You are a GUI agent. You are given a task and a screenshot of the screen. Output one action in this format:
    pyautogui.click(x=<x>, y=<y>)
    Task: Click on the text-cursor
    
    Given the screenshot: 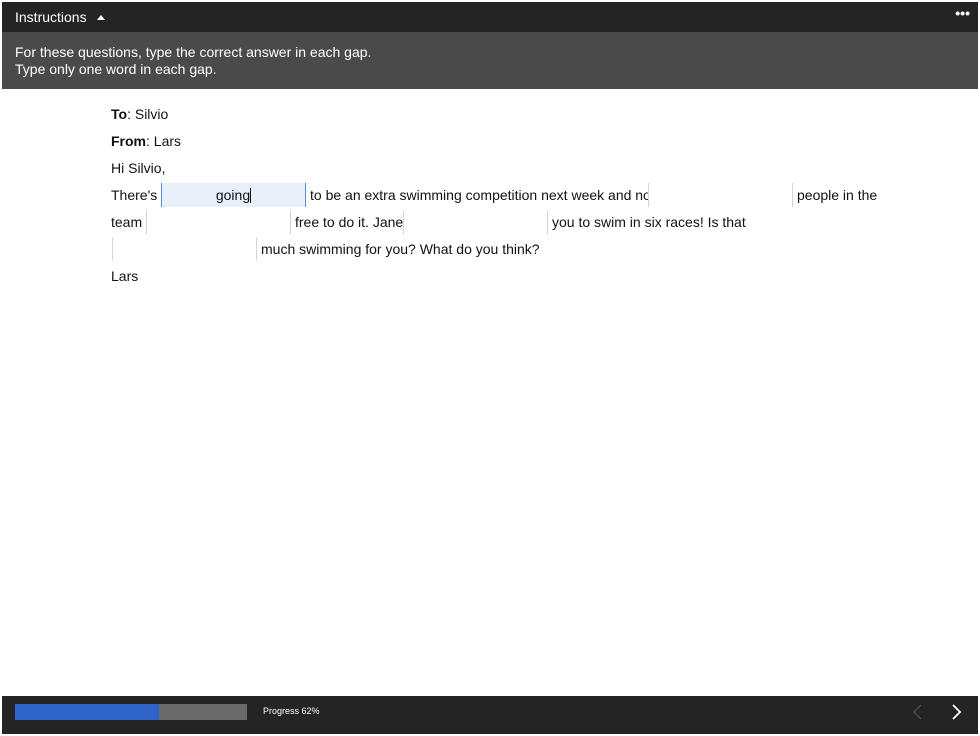 What is the action you would take?
    pyautogui.click(x=251, y=195)
    